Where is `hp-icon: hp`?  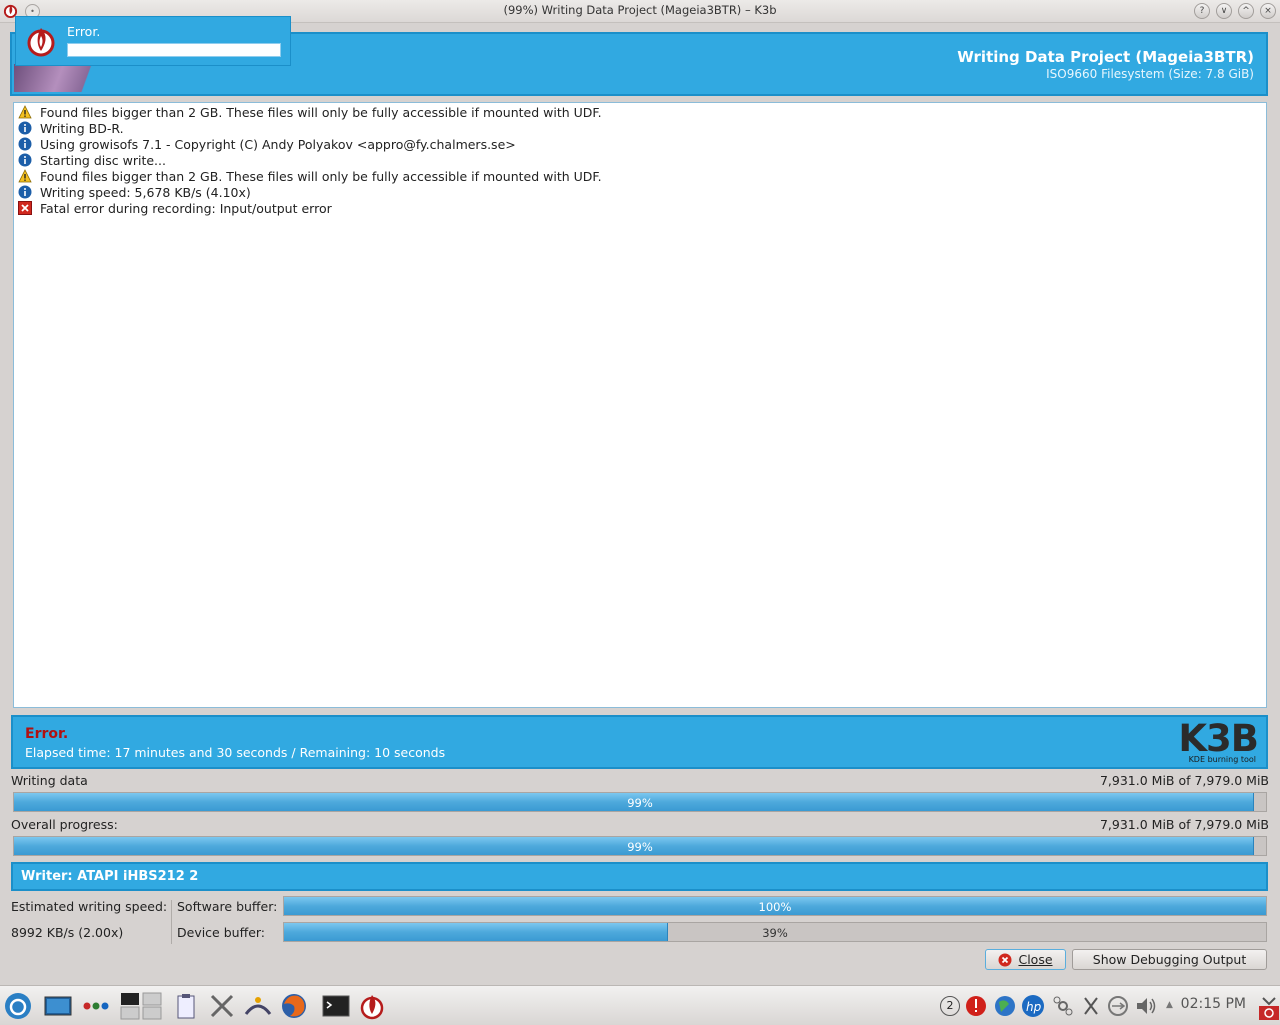
hp-icon: hp is located at coordinates (1033, 1006).